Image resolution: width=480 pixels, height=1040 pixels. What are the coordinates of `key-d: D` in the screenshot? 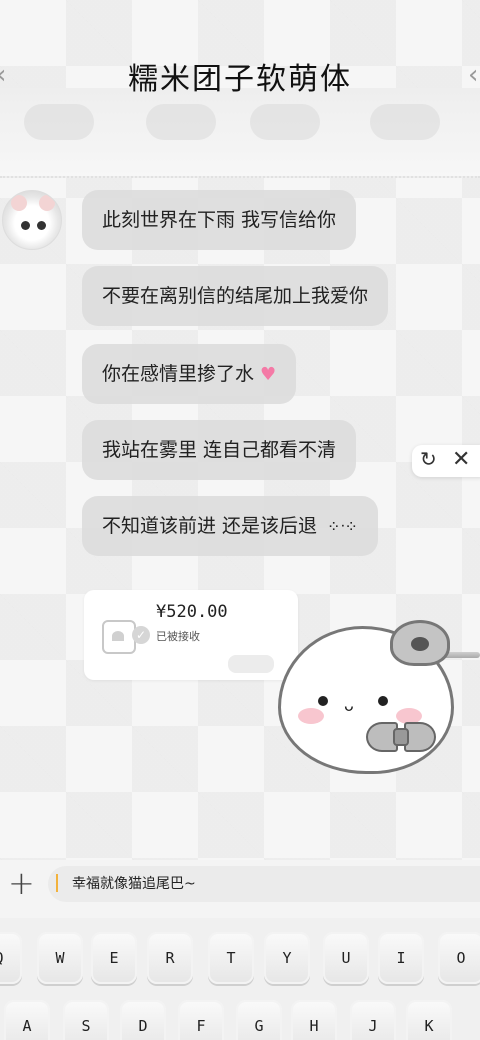 It's located at (143, 1020).